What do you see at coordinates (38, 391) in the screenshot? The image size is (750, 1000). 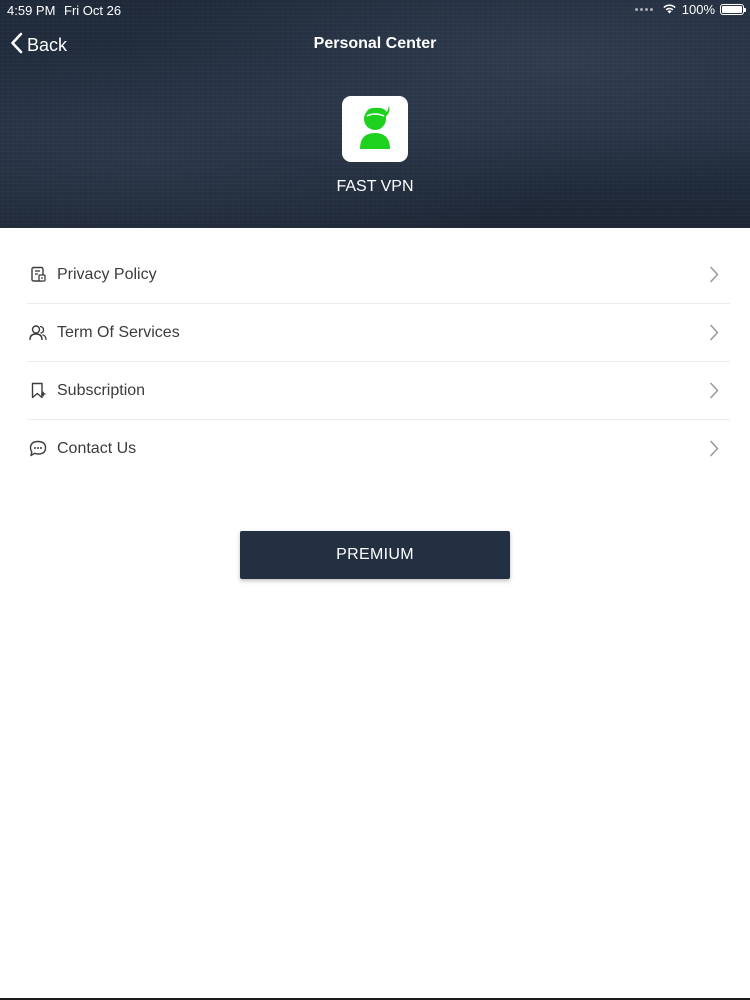 I see `bookmark-icon` at bounding box center [38, 391].